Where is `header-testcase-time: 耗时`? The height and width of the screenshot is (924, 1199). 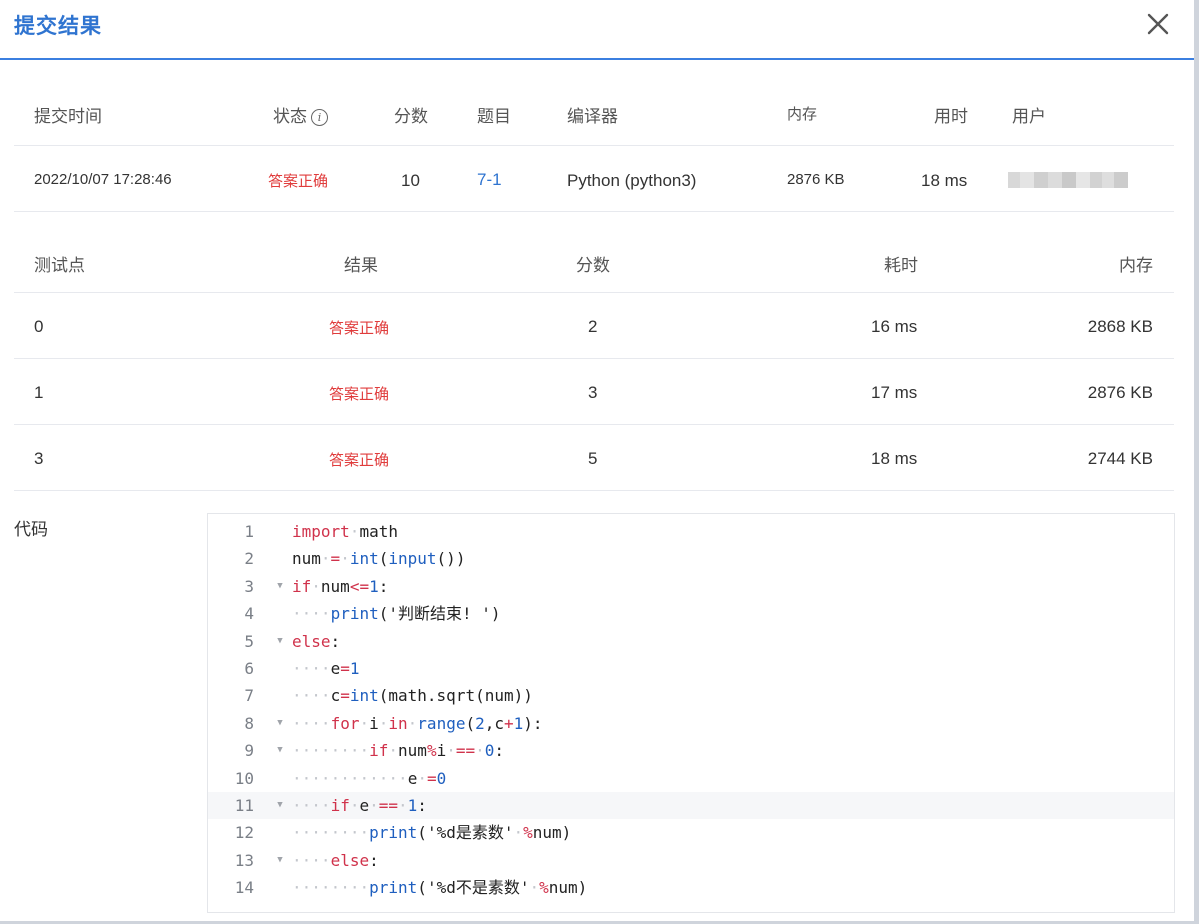 header-testcase-time: 耗时 is located at coordinates (901, 265).